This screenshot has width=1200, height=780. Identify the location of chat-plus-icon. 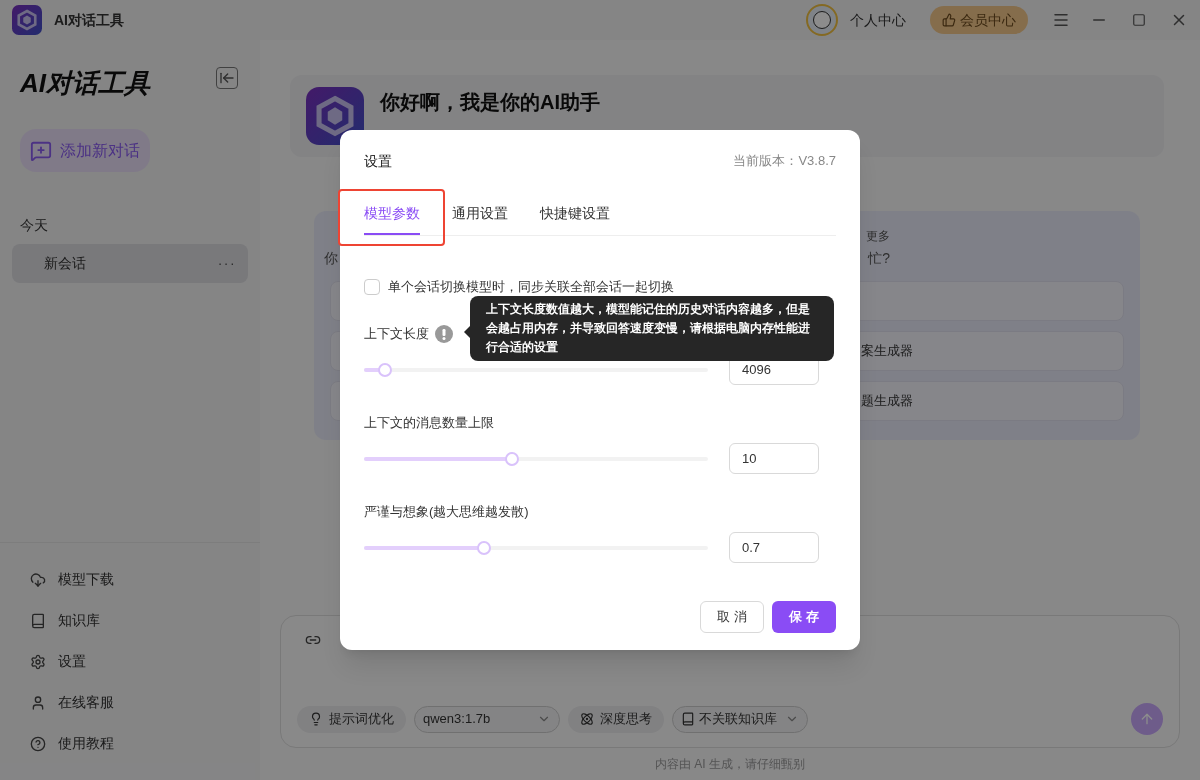
(41, 150).